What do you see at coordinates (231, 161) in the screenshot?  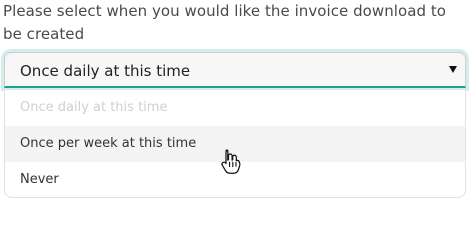 I see `hand-pointer-icon` at bounding box center [231, 161].